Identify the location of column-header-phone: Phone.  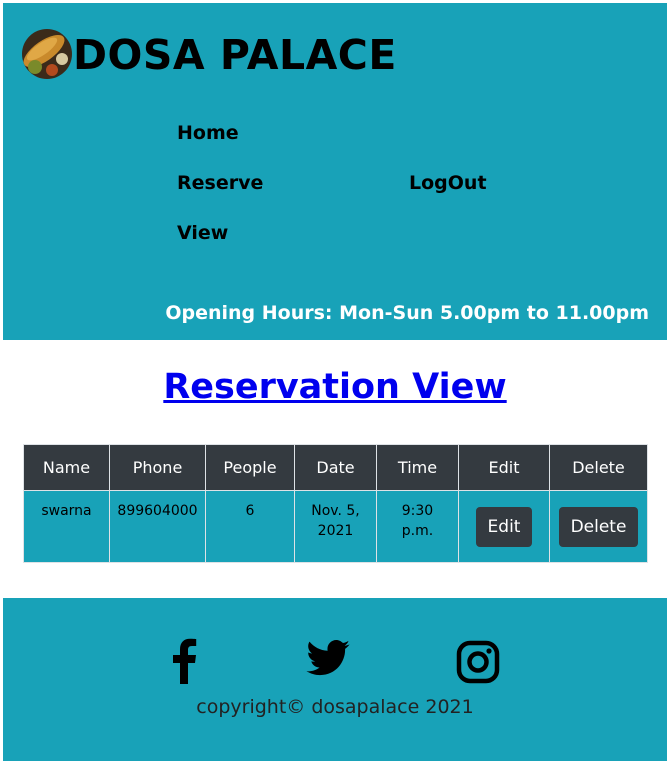
(157, 467).